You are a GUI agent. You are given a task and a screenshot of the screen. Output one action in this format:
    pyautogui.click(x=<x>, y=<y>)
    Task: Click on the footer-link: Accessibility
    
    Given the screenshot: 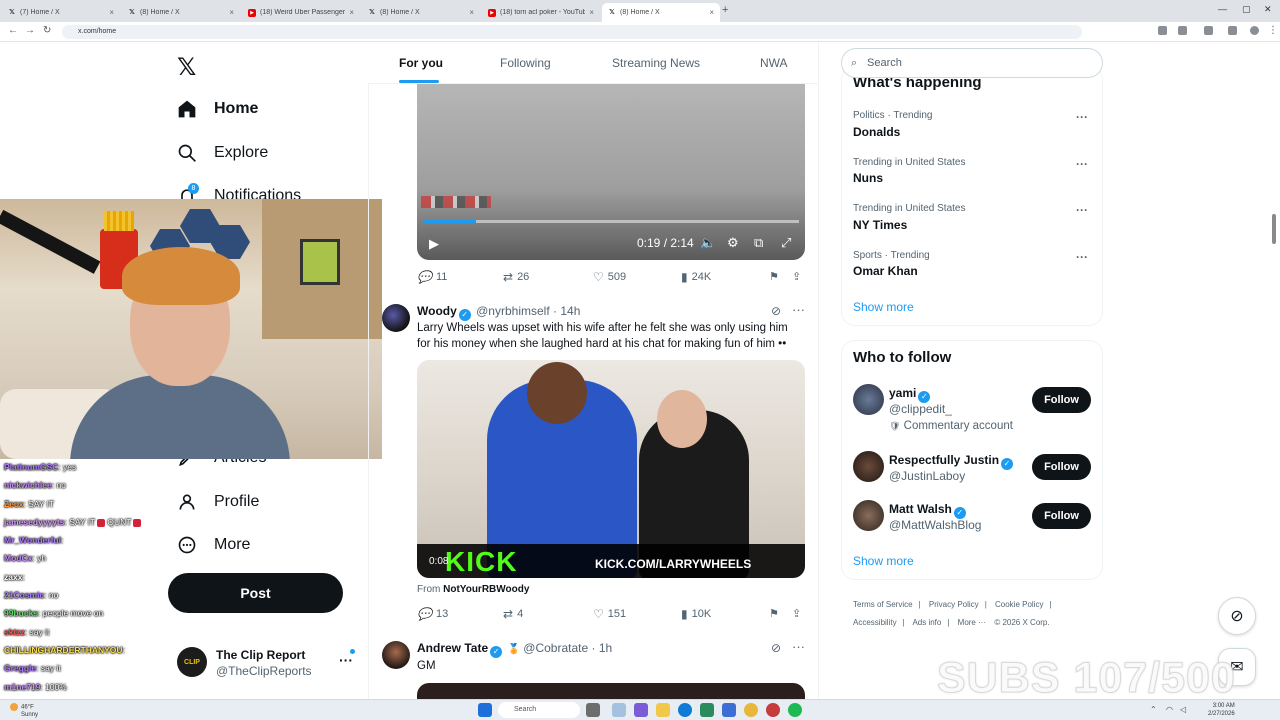 What is the action you would take?
    pyautogui.click(x=875, y=622)
    